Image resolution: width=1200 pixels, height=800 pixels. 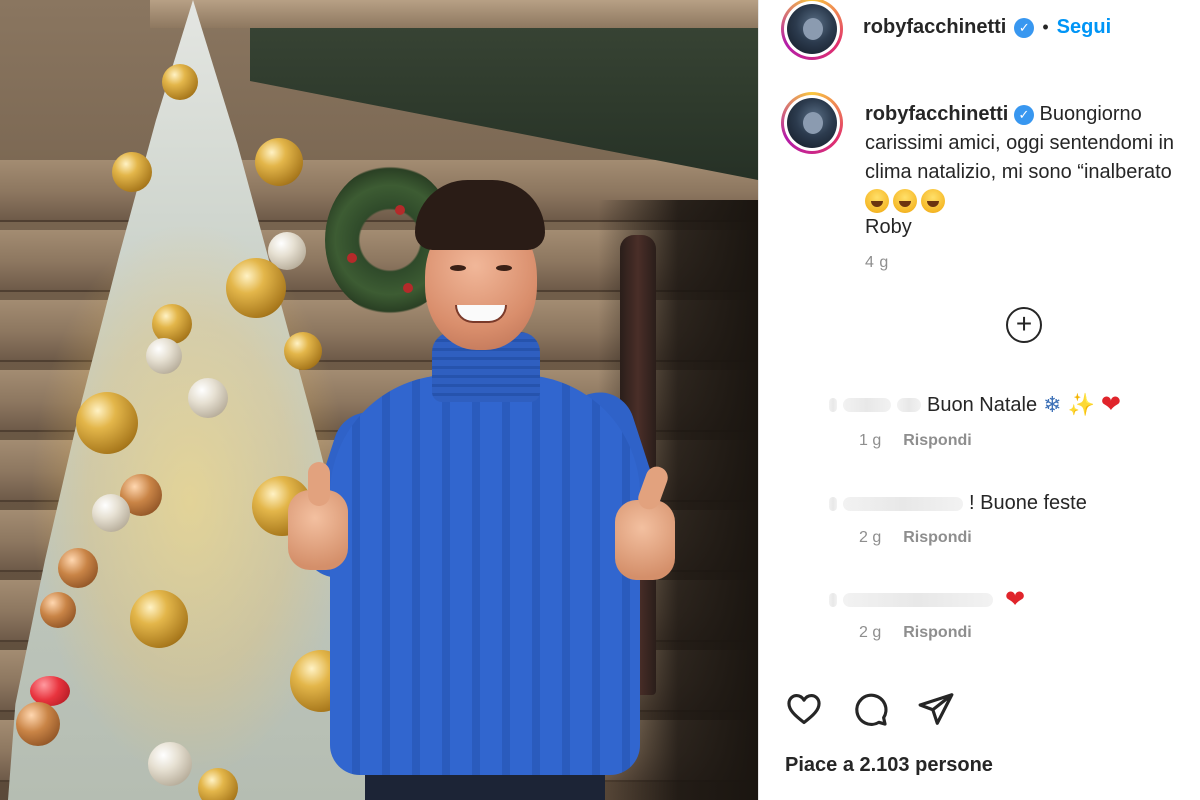 What do you see at coordinates (1029, 441) in the screenshot?
I see `comment-meta: 1 g Rispondi` at bounding box center [1029, 441].